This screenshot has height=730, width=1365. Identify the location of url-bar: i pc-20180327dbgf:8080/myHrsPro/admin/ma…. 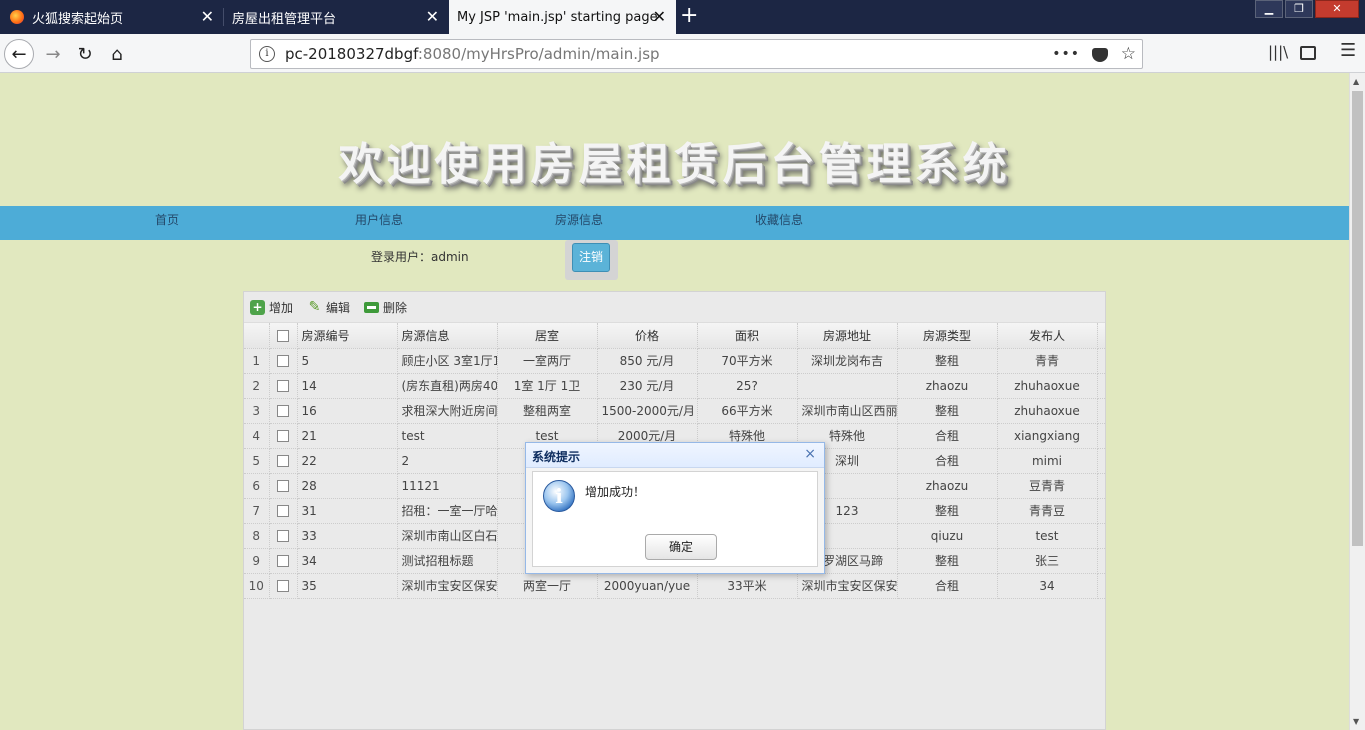
(696, 54).